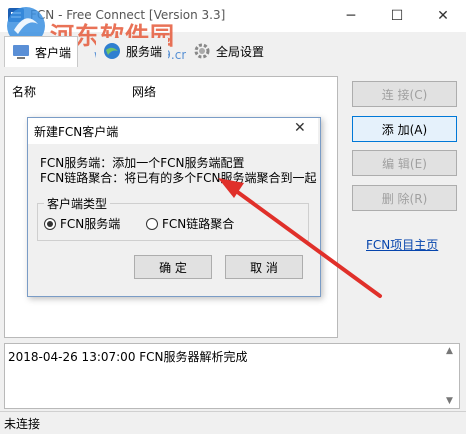  I want to click on client-type-group-label: 客户端类型, so click(77, 203).